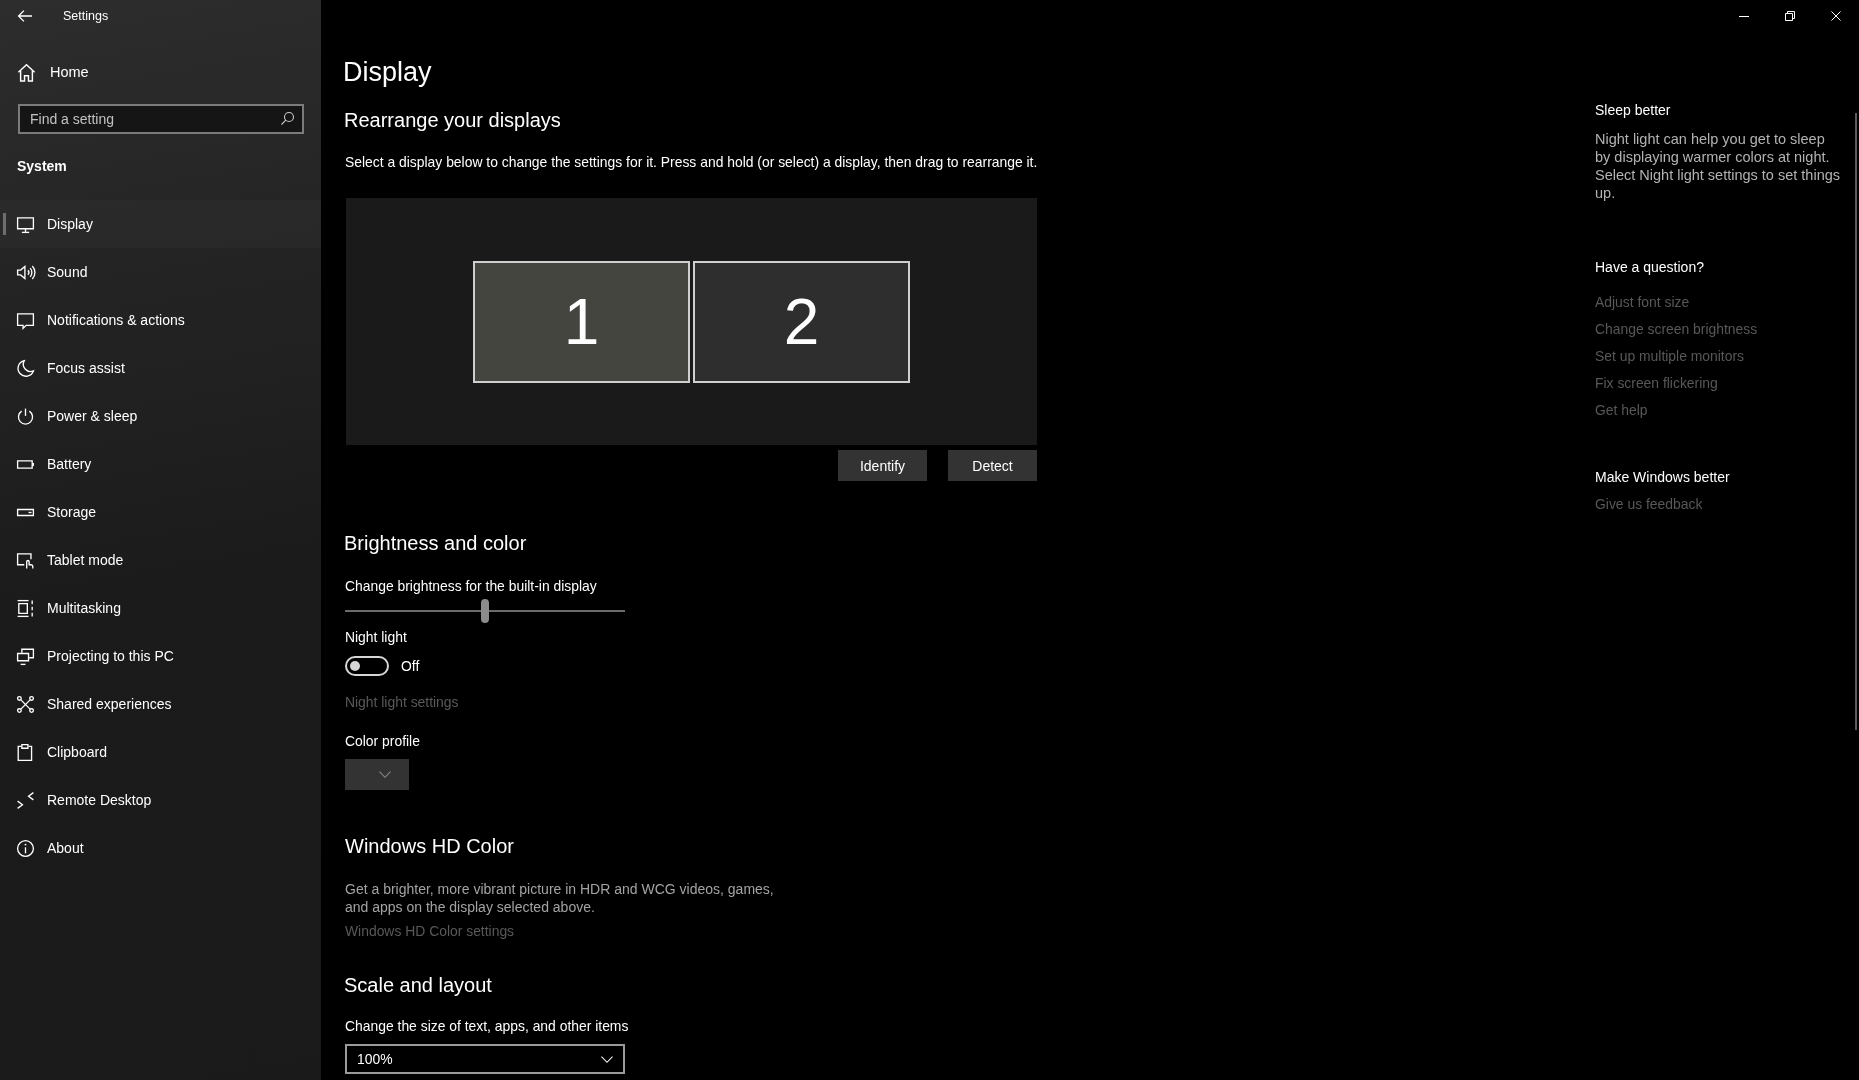  Describe the element at coordinates (1790, 16) in the screenshot. I see `restore-icon` at that location.